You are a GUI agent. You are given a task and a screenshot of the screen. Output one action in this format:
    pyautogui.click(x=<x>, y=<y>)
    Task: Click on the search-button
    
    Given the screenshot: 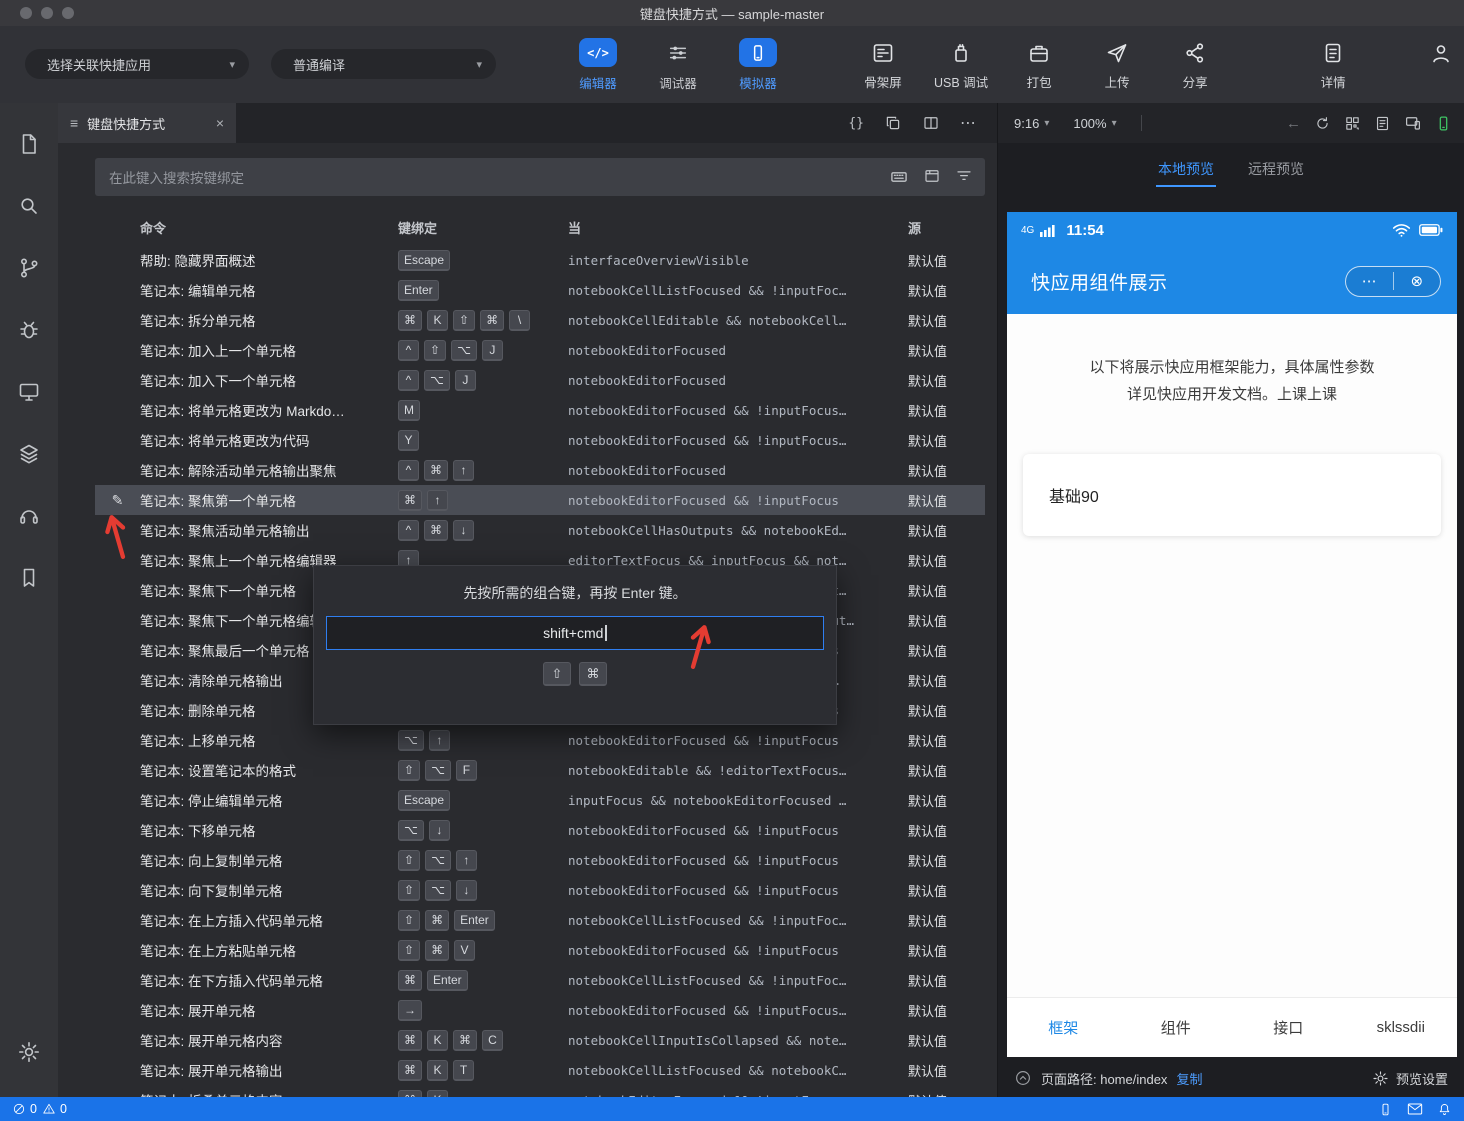 What is the action you would take?
    pyautogui.click(x=29, y=206)
    